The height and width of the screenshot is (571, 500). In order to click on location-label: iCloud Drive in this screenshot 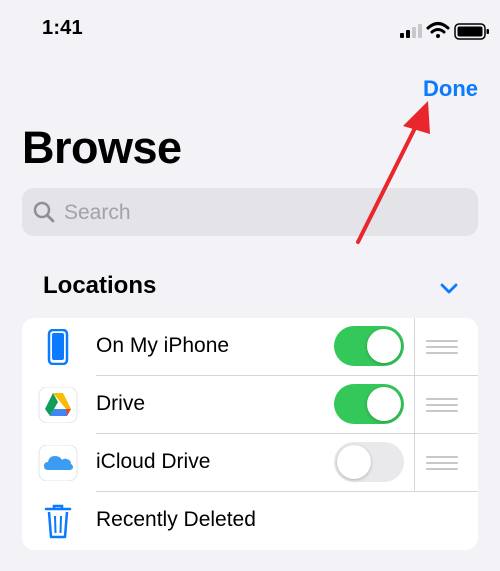, I will do `click(153, 461)`.